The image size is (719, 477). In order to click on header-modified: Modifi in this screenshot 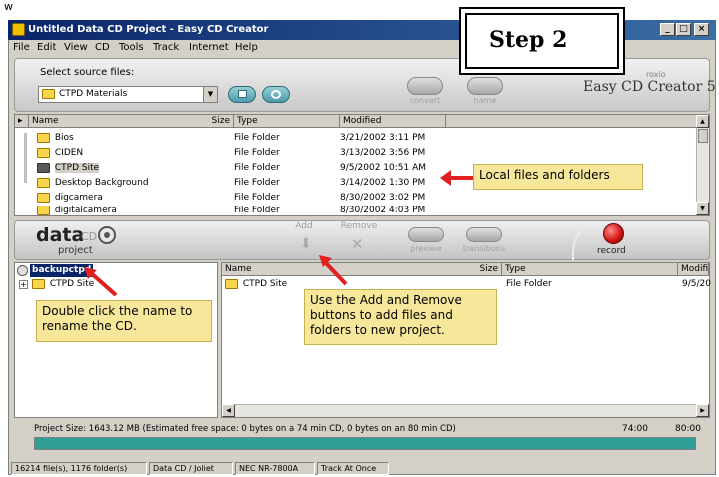, I will do `click(693, 269)`.